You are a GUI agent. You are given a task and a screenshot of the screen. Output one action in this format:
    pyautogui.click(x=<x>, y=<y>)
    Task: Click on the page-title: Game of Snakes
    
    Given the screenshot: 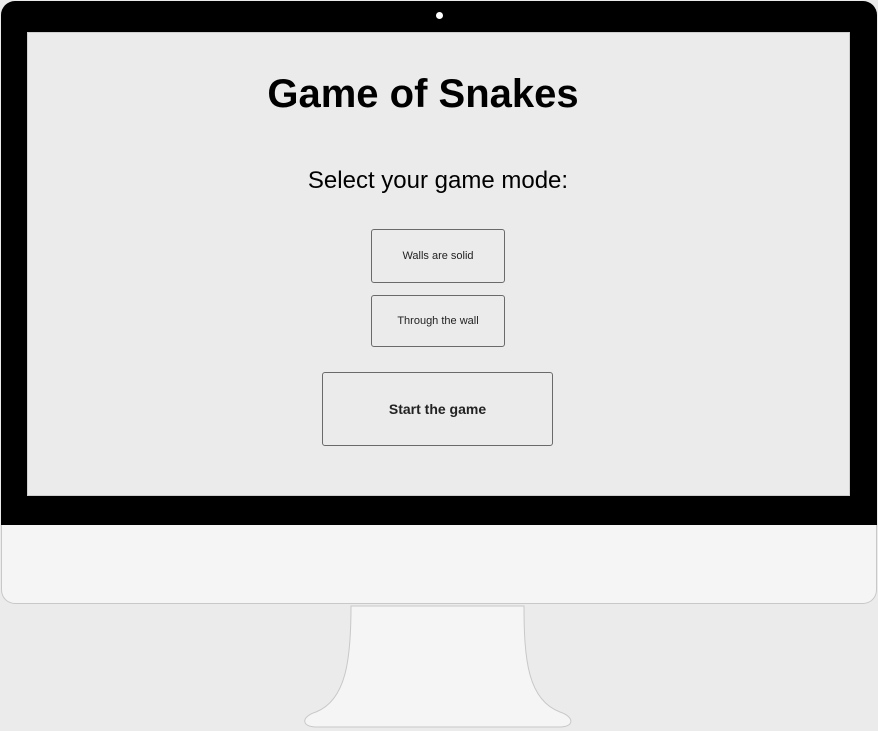 What is the action you would take?
    pyautogui.click(x=423, y=94)
    